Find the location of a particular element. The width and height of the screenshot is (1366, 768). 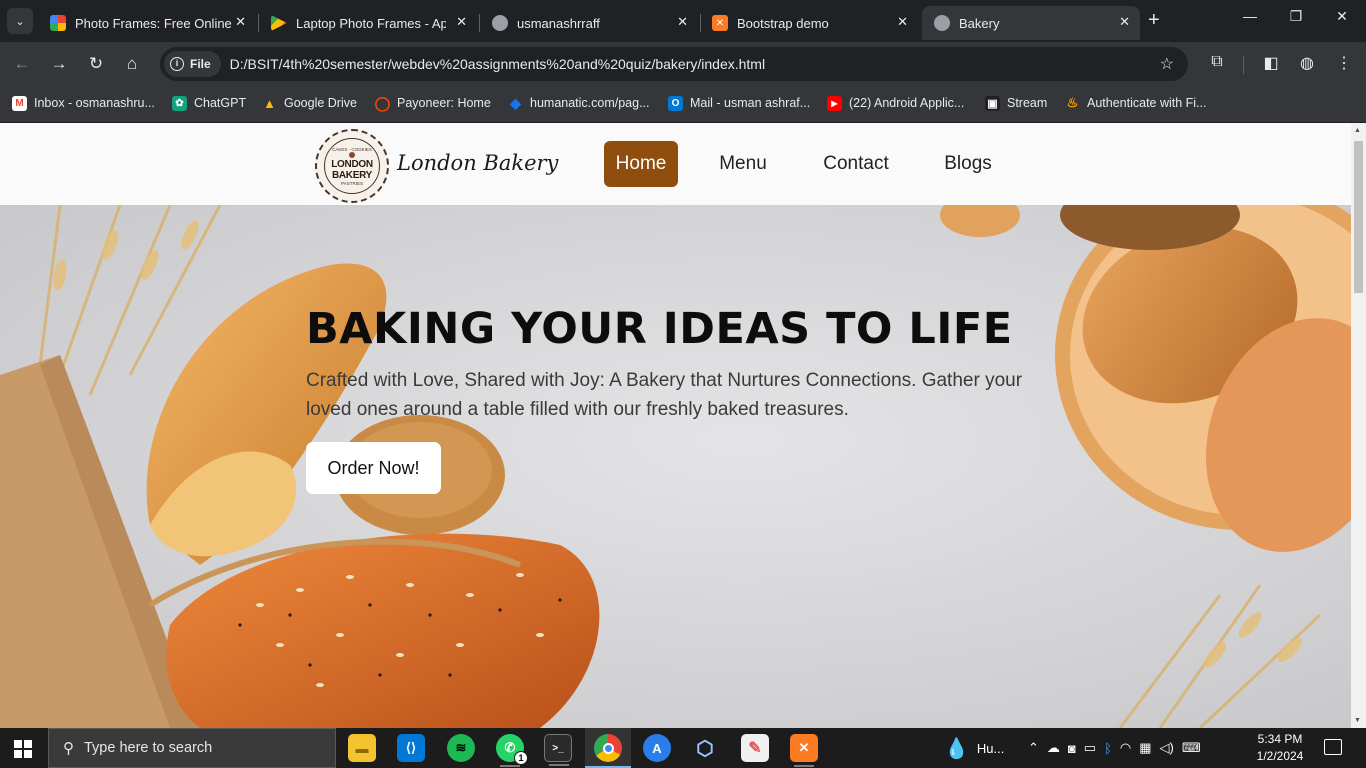

tab-bakery: Bakery ✕ is located at coordinates (1031, 23).